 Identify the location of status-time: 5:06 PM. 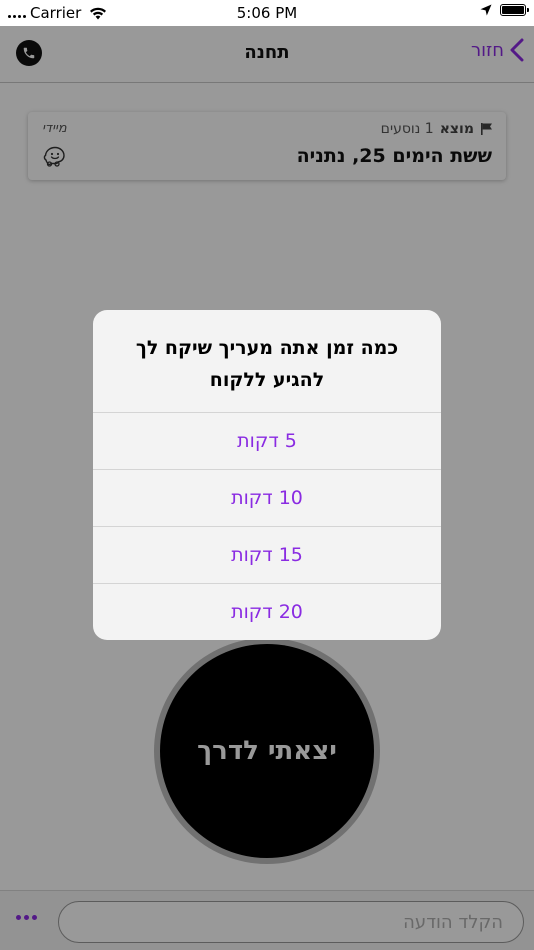
(267, 13).